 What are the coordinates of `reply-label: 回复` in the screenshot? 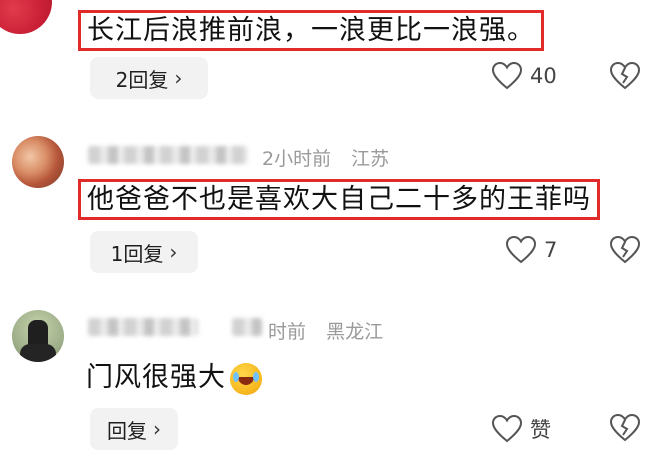 It's located at (127, 430).